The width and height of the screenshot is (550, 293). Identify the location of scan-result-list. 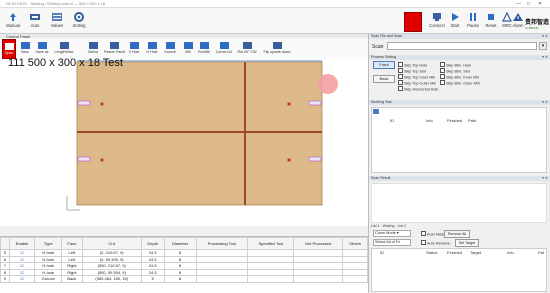
(459, 203).